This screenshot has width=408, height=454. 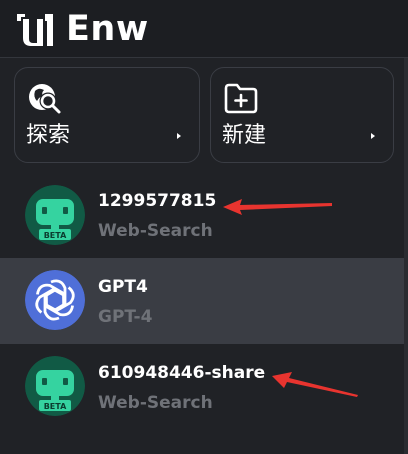 I want to click on item-title: 610948446-share, so click(x=182, y=373).